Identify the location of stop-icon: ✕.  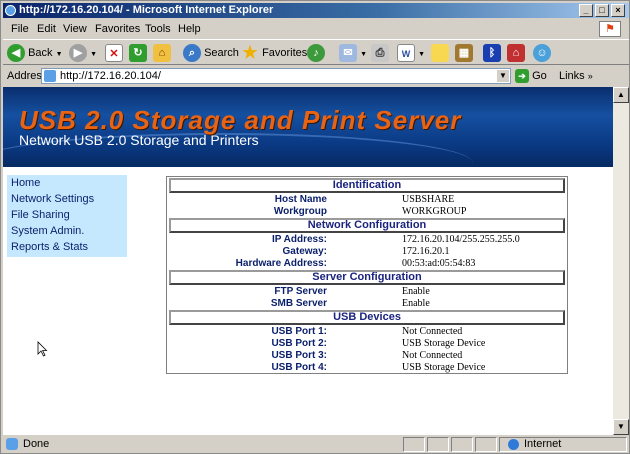
(114, 53).